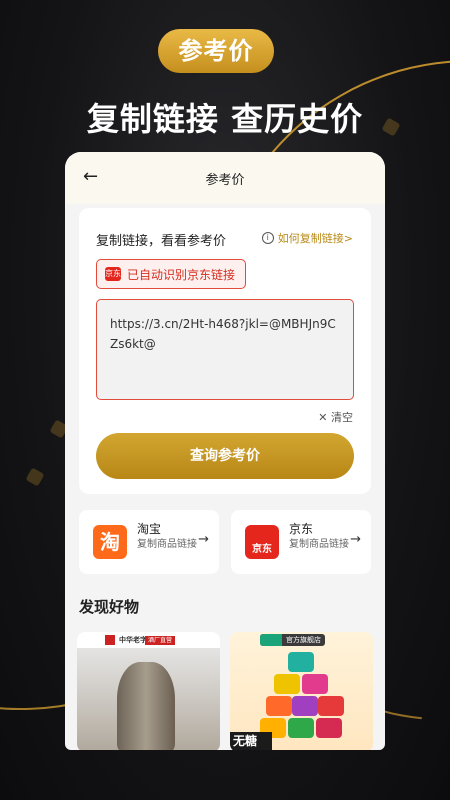 Image resolution: width=450 pixels, height=800 pixels. I want to click on howto-link: i 如何复制链接>, so click(307, 238).